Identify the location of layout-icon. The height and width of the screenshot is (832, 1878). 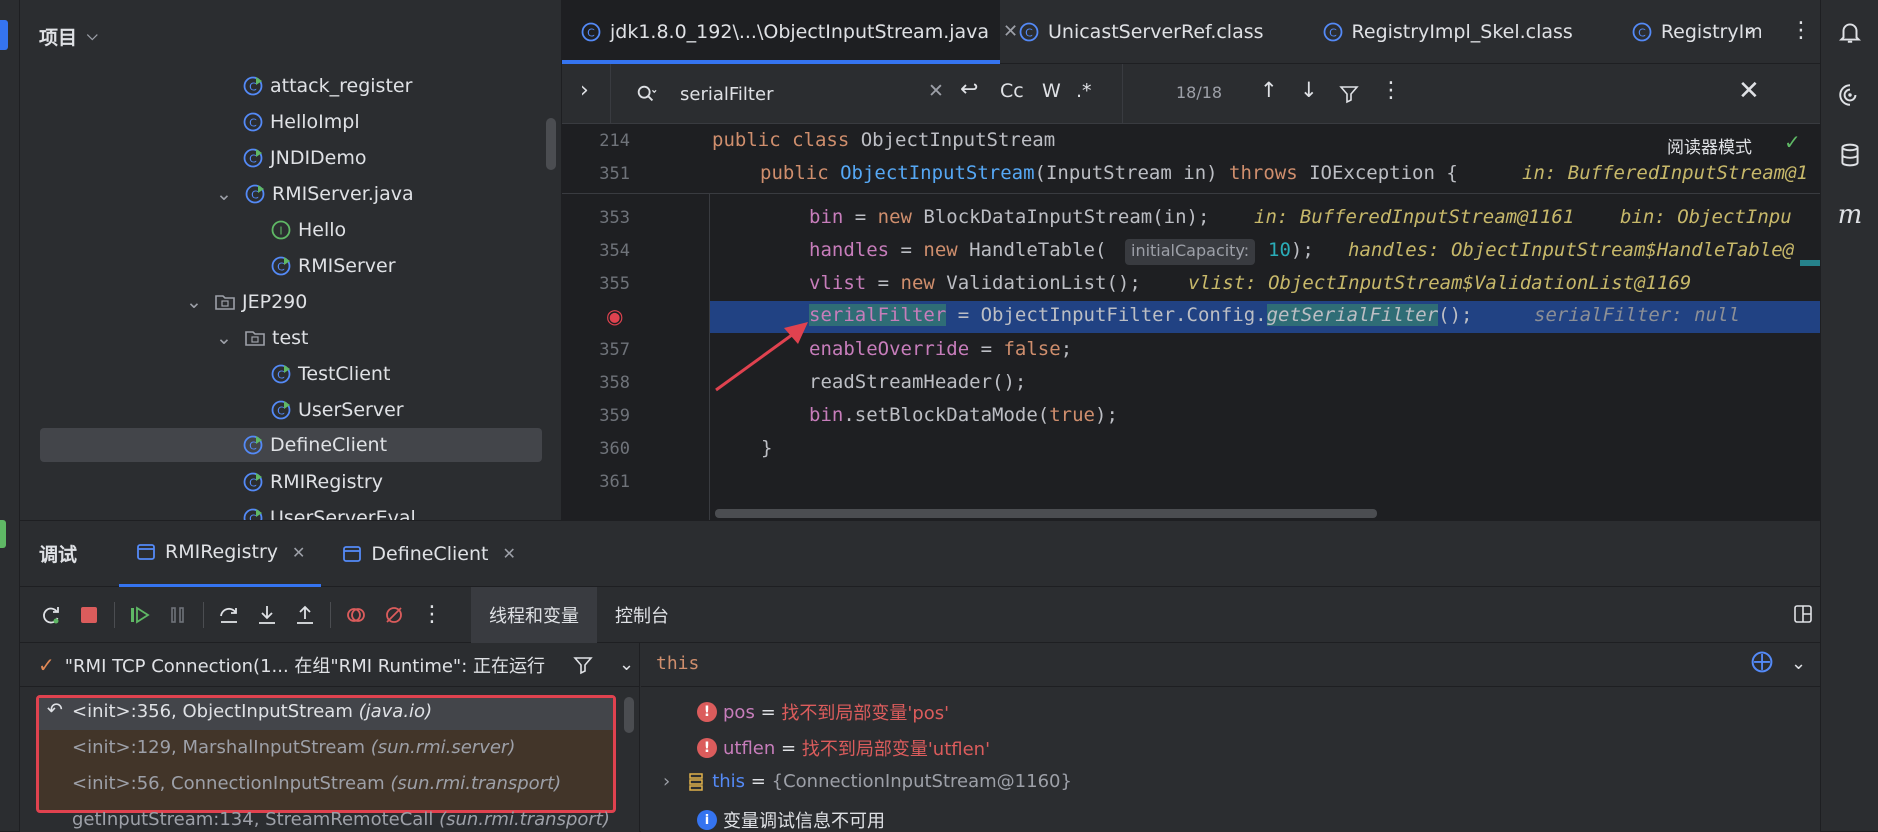
(1803, 614).